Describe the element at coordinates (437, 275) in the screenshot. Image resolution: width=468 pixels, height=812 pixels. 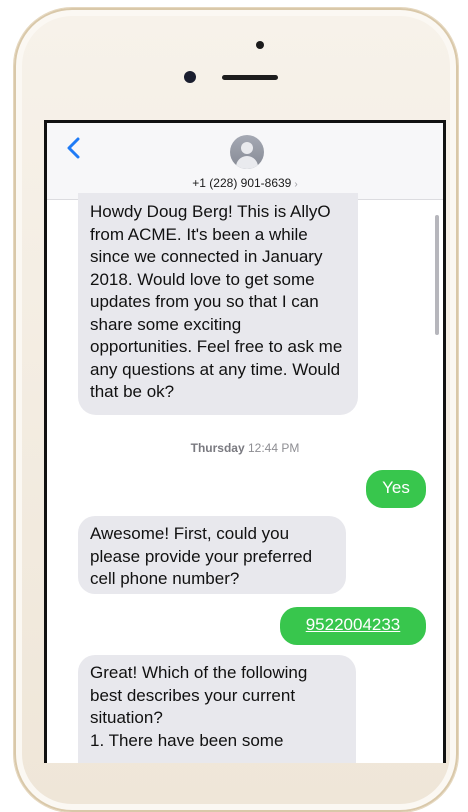
I see `scroll-indicator` at that location.